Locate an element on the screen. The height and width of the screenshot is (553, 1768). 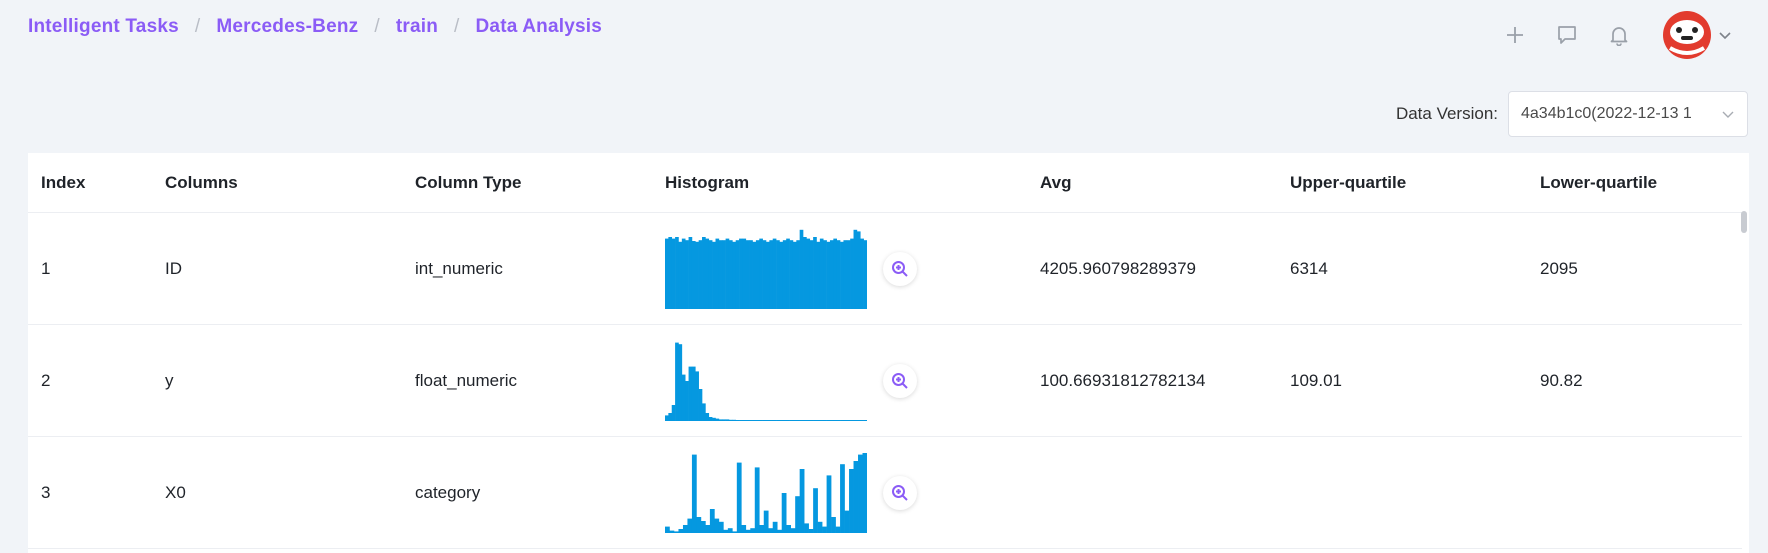
header-actions is located at coordinates (1604, 35).